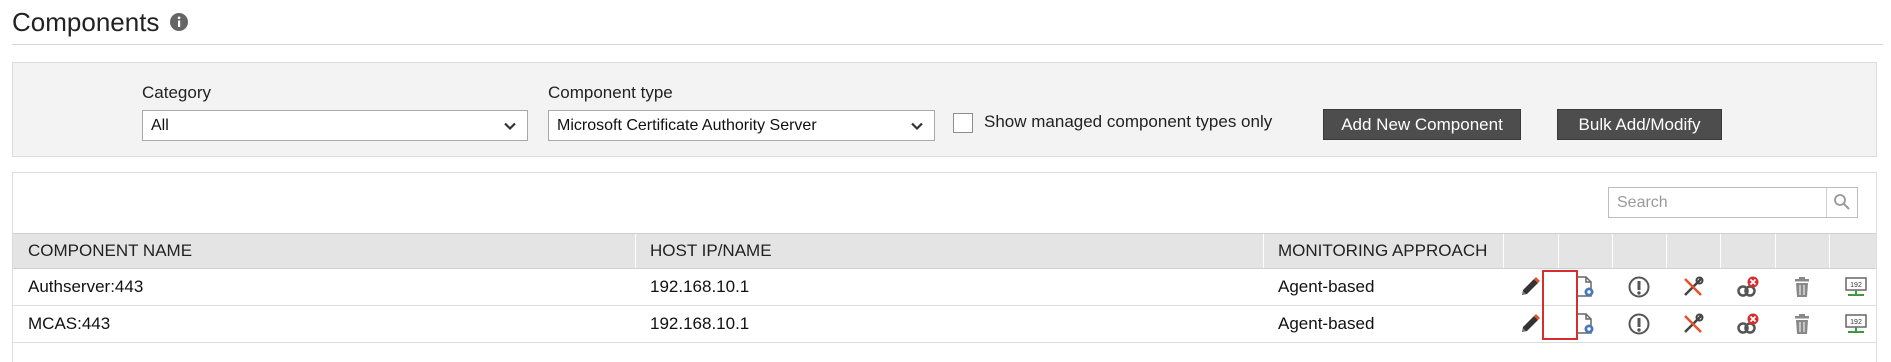 The width and height of the screenshot is (1891, 362). I want to click on component-type-select: Microsoft Certificate Authority Server, so click(741, 125).